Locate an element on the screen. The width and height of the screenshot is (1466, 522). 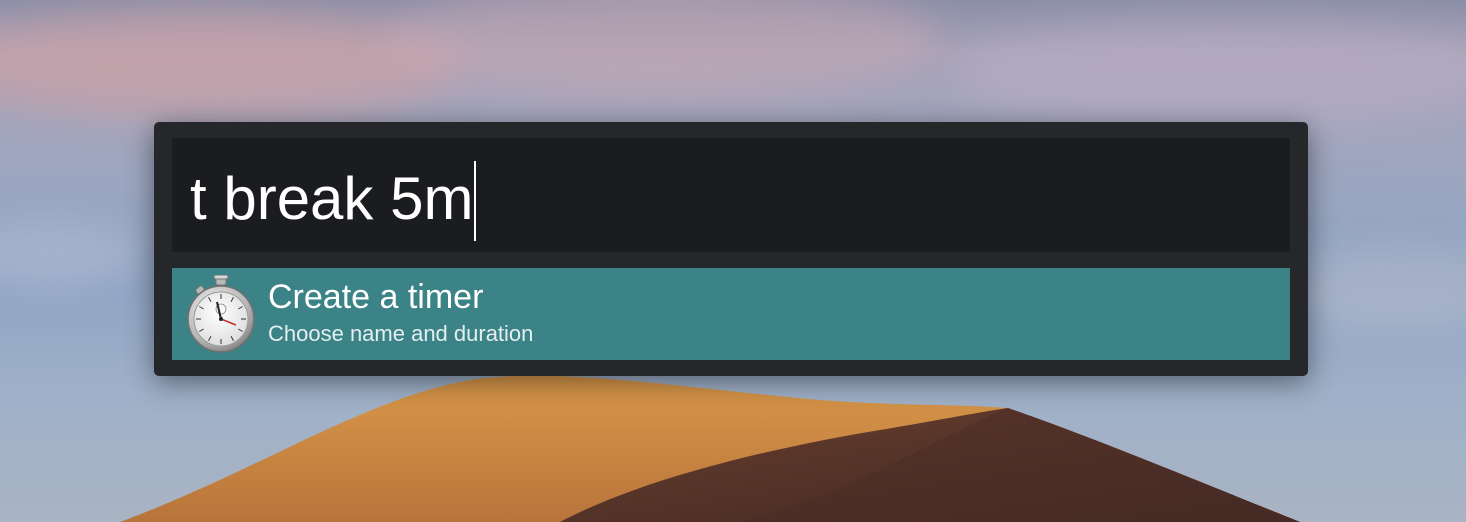
result-item-create-timer: Create a timer Choose name and duration is located at coordinates (731, 314).